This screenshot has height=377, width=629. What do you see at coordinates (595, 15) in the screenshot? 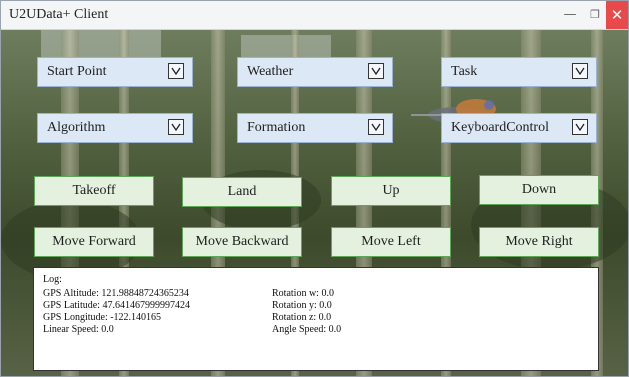
I see `restore-icon: ❐` at bounding box center [595, 15].